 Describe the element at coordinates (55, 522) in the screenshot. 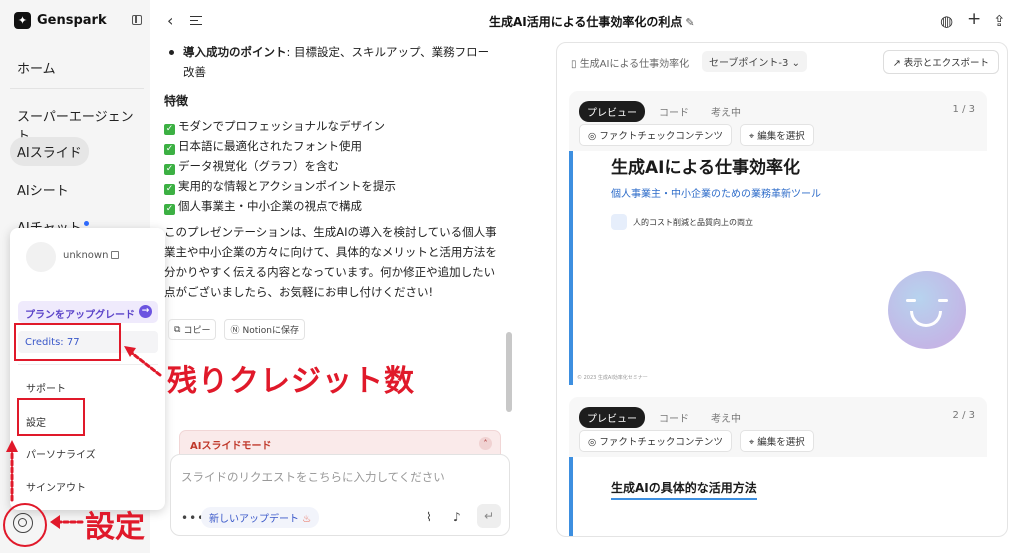

I see `arrowhead-settings` at that location.